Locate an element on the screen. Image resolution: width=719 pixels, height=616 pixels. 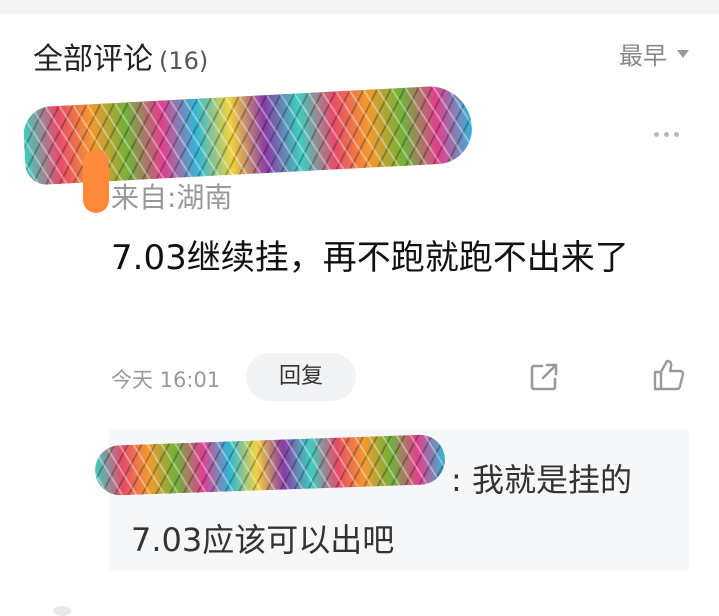
comment-count: (16) is located at coordinates (184, 61).